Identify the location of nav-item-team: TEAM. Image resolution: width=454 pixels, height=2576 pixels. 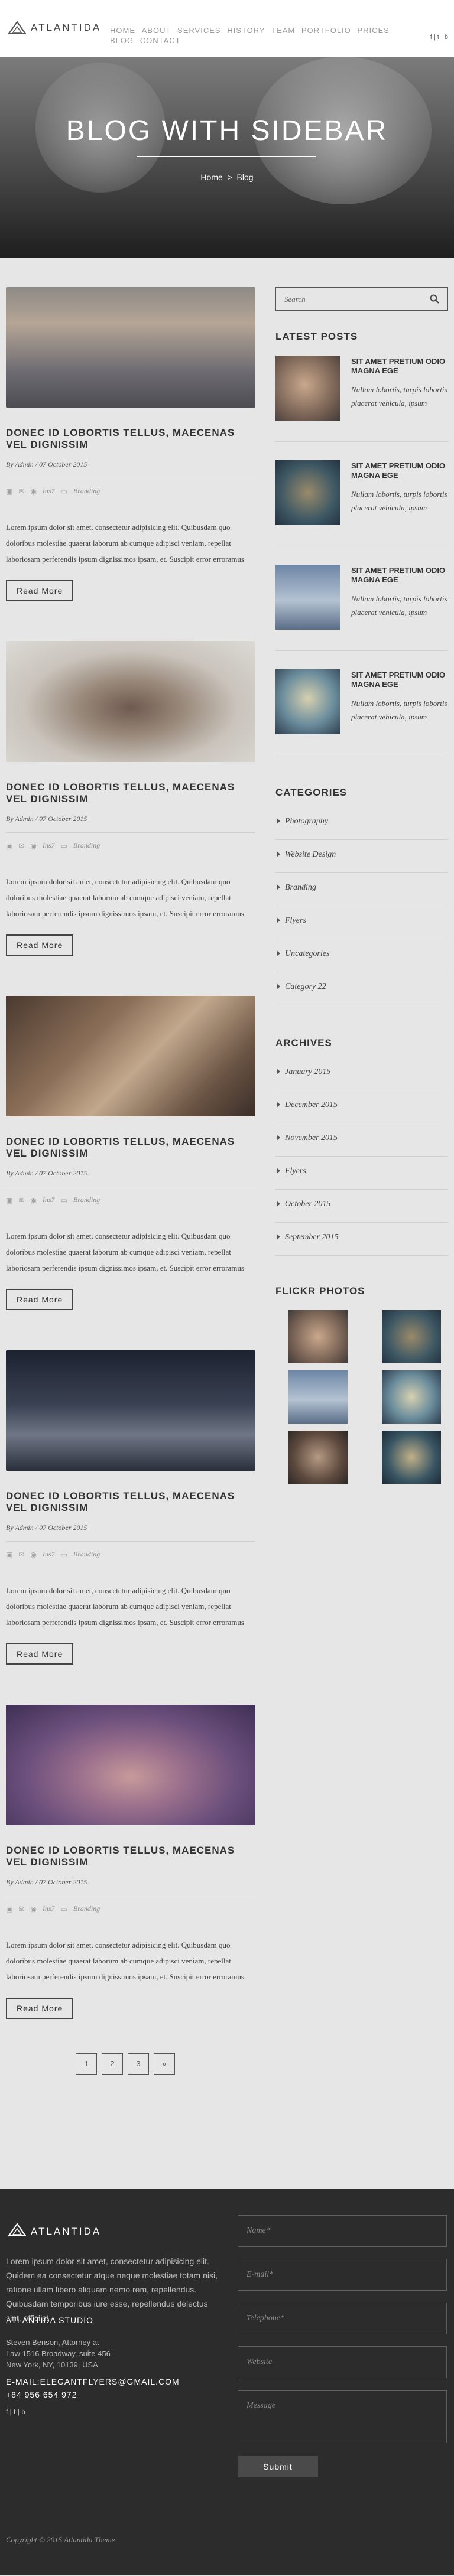
(283, 30).